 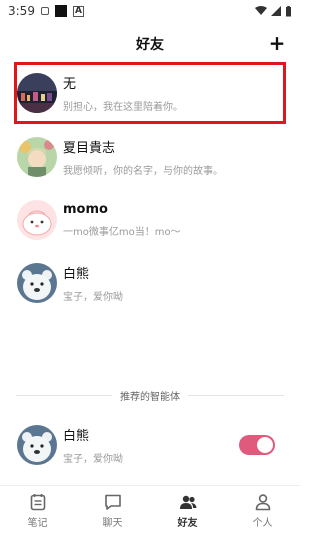 I want to click on nav-item-friends: 好友, so click(x=187, y=510).